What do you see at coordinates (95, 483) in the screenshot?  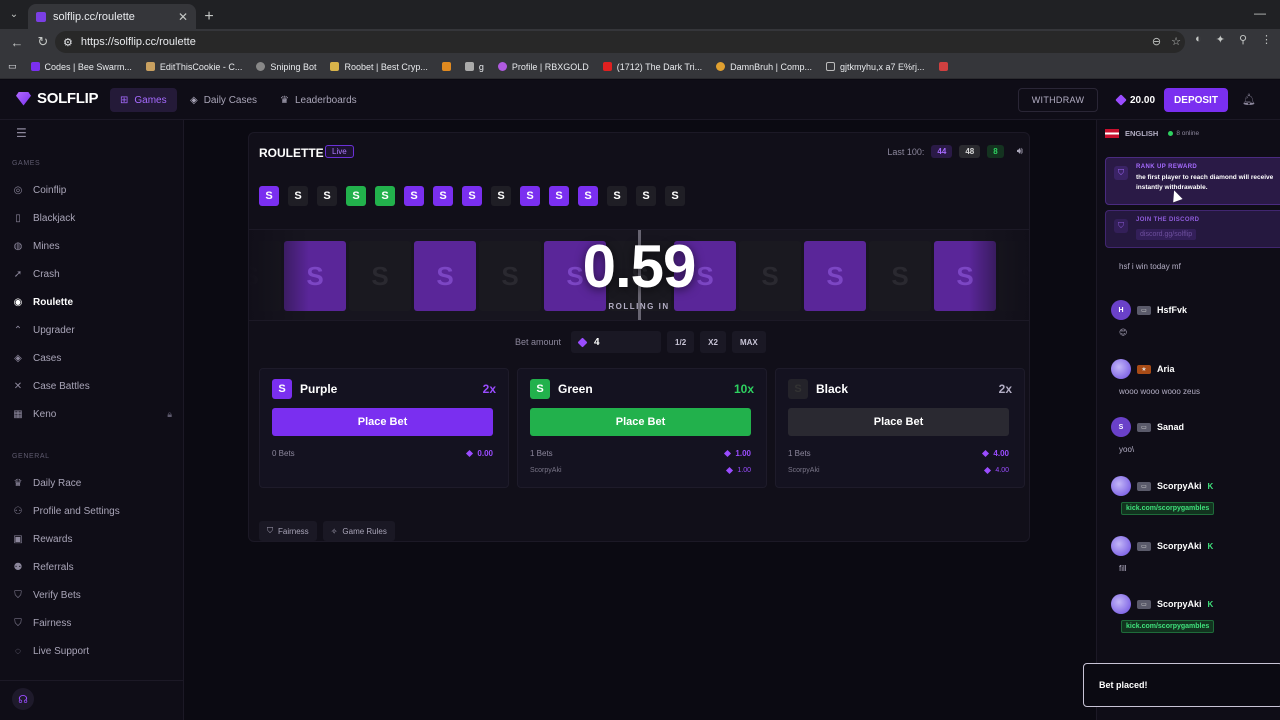 I see `sidebar-item-daily-race: ♛ Daily Race` at bounding box center [95, 483].